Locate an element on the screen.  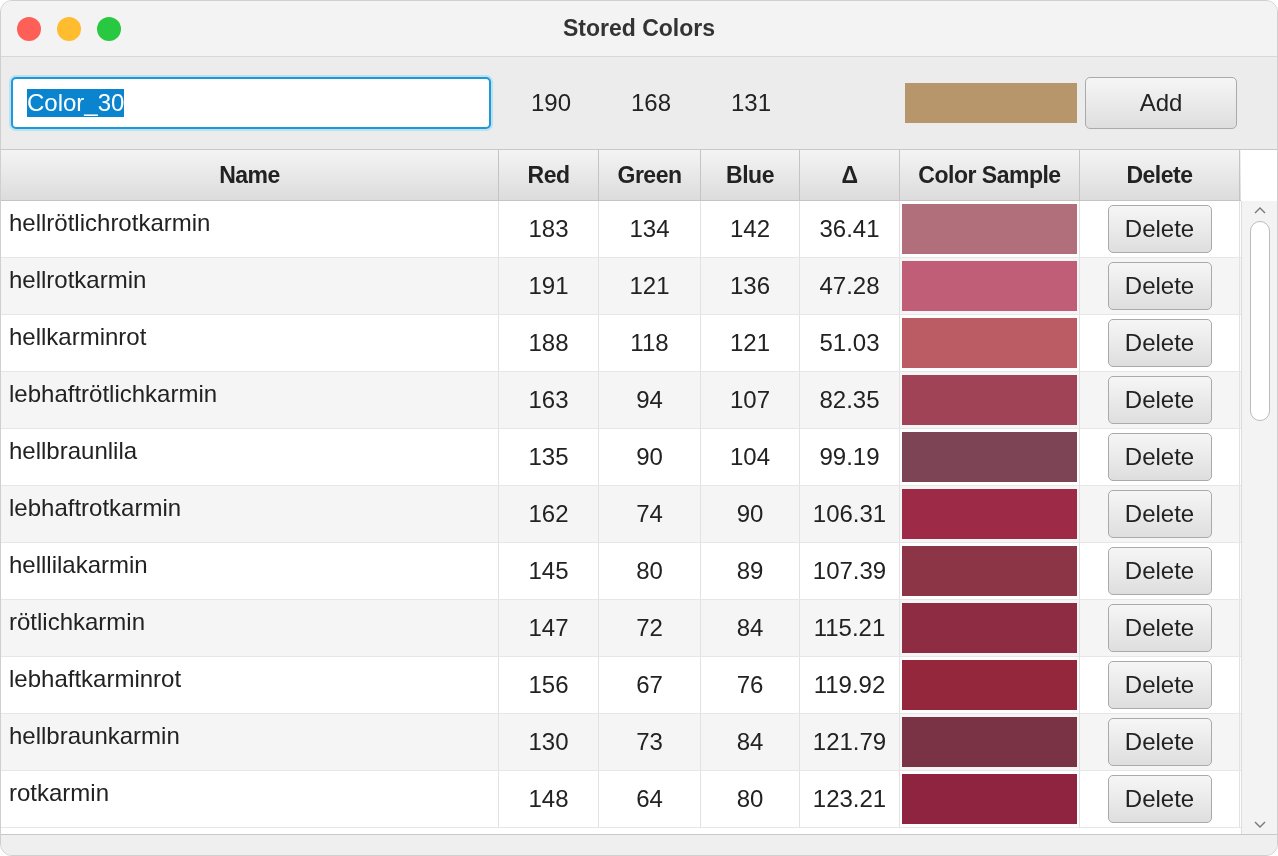
table-cell: 67 is located at coordinates (650, 685).